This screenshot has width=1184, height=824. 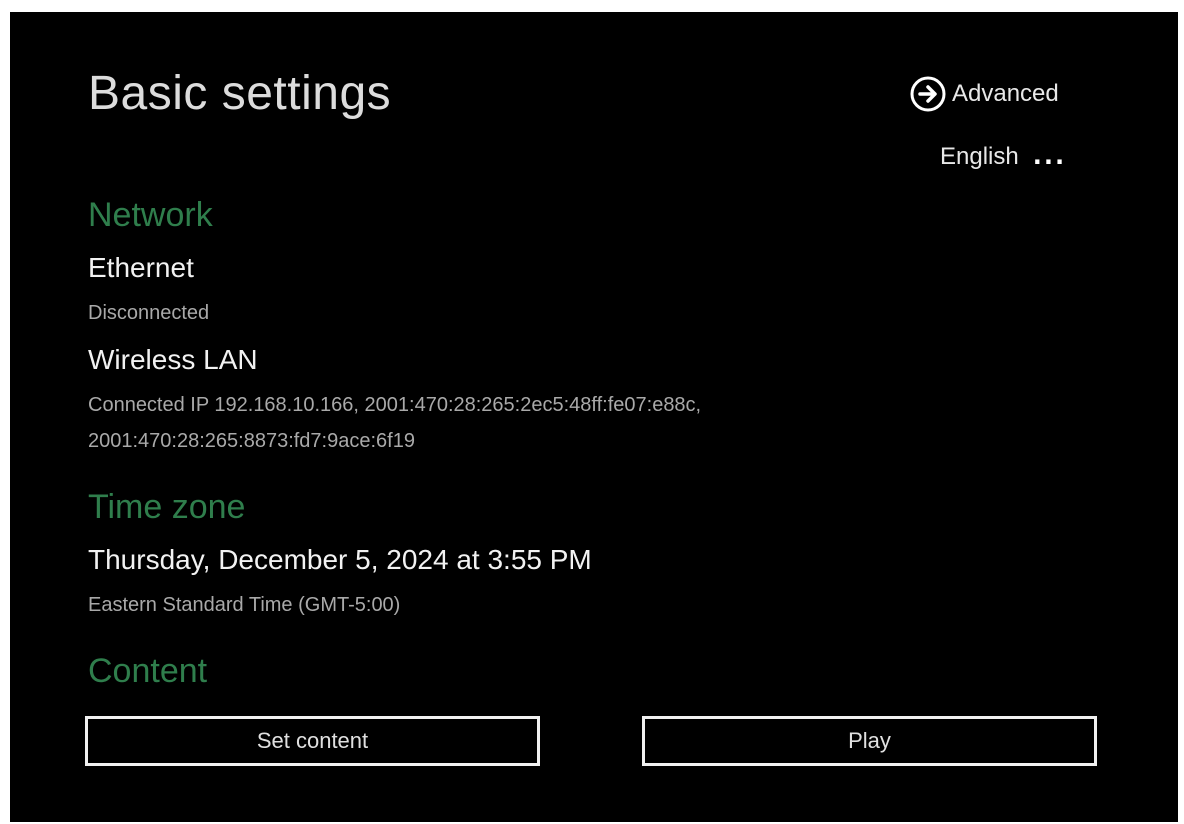 What do you see at coordinates (928, 94) in the screenshot?
I see `arrow-circle-right-icon` at bounding box center [928, 94].